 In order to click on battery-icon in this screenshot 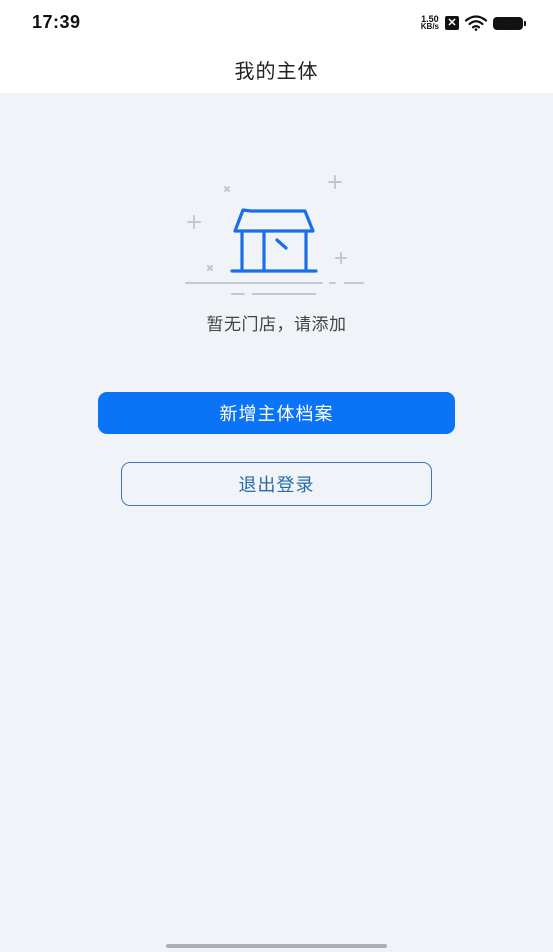, I will do `click(509, 23)`.